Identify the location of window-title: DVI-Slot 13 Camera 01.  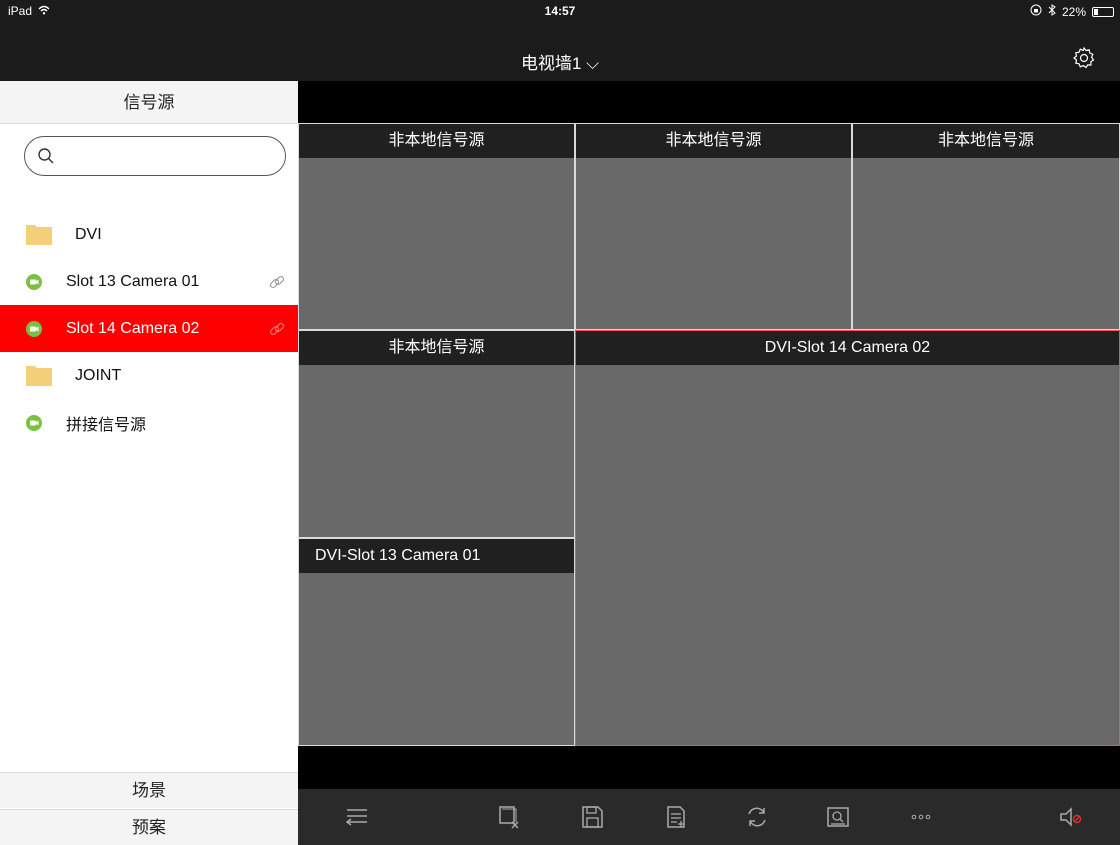
(436, 556).